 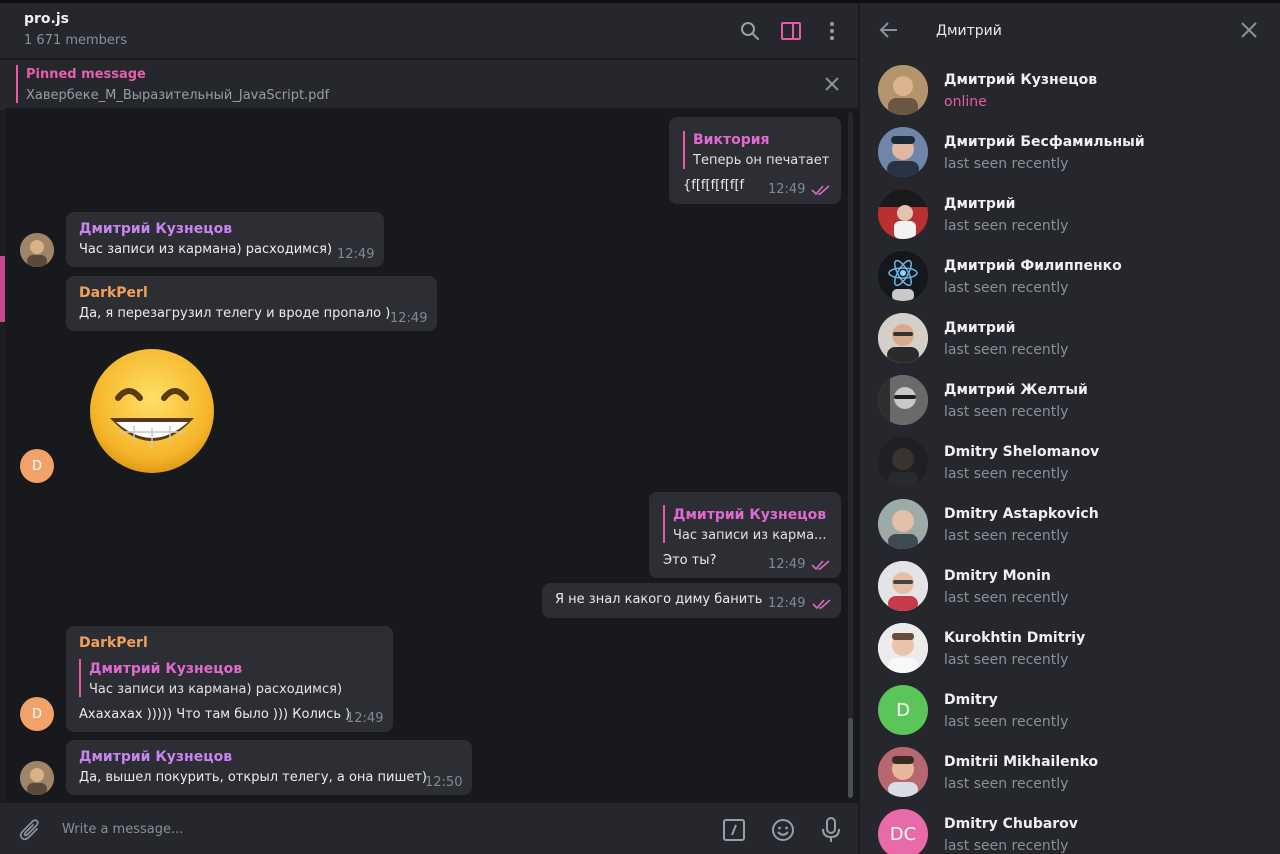 What do you see at coordinates (832, 31) in the screenshot?
I see `more-vertical-icon` at bounding box center [832, 31].